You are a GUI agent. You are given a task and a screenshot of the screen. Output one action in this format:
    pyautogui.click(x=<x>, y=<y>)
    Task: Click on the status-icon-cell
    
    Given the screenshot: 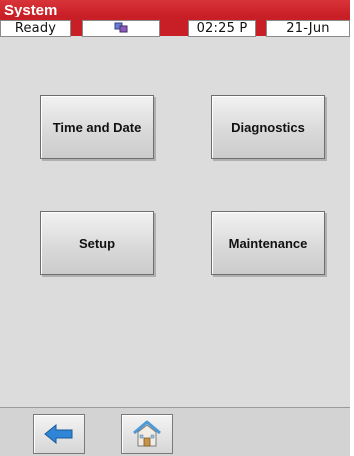 What is the action you would take?
    pyautogui.click(x=121, y=28)
    